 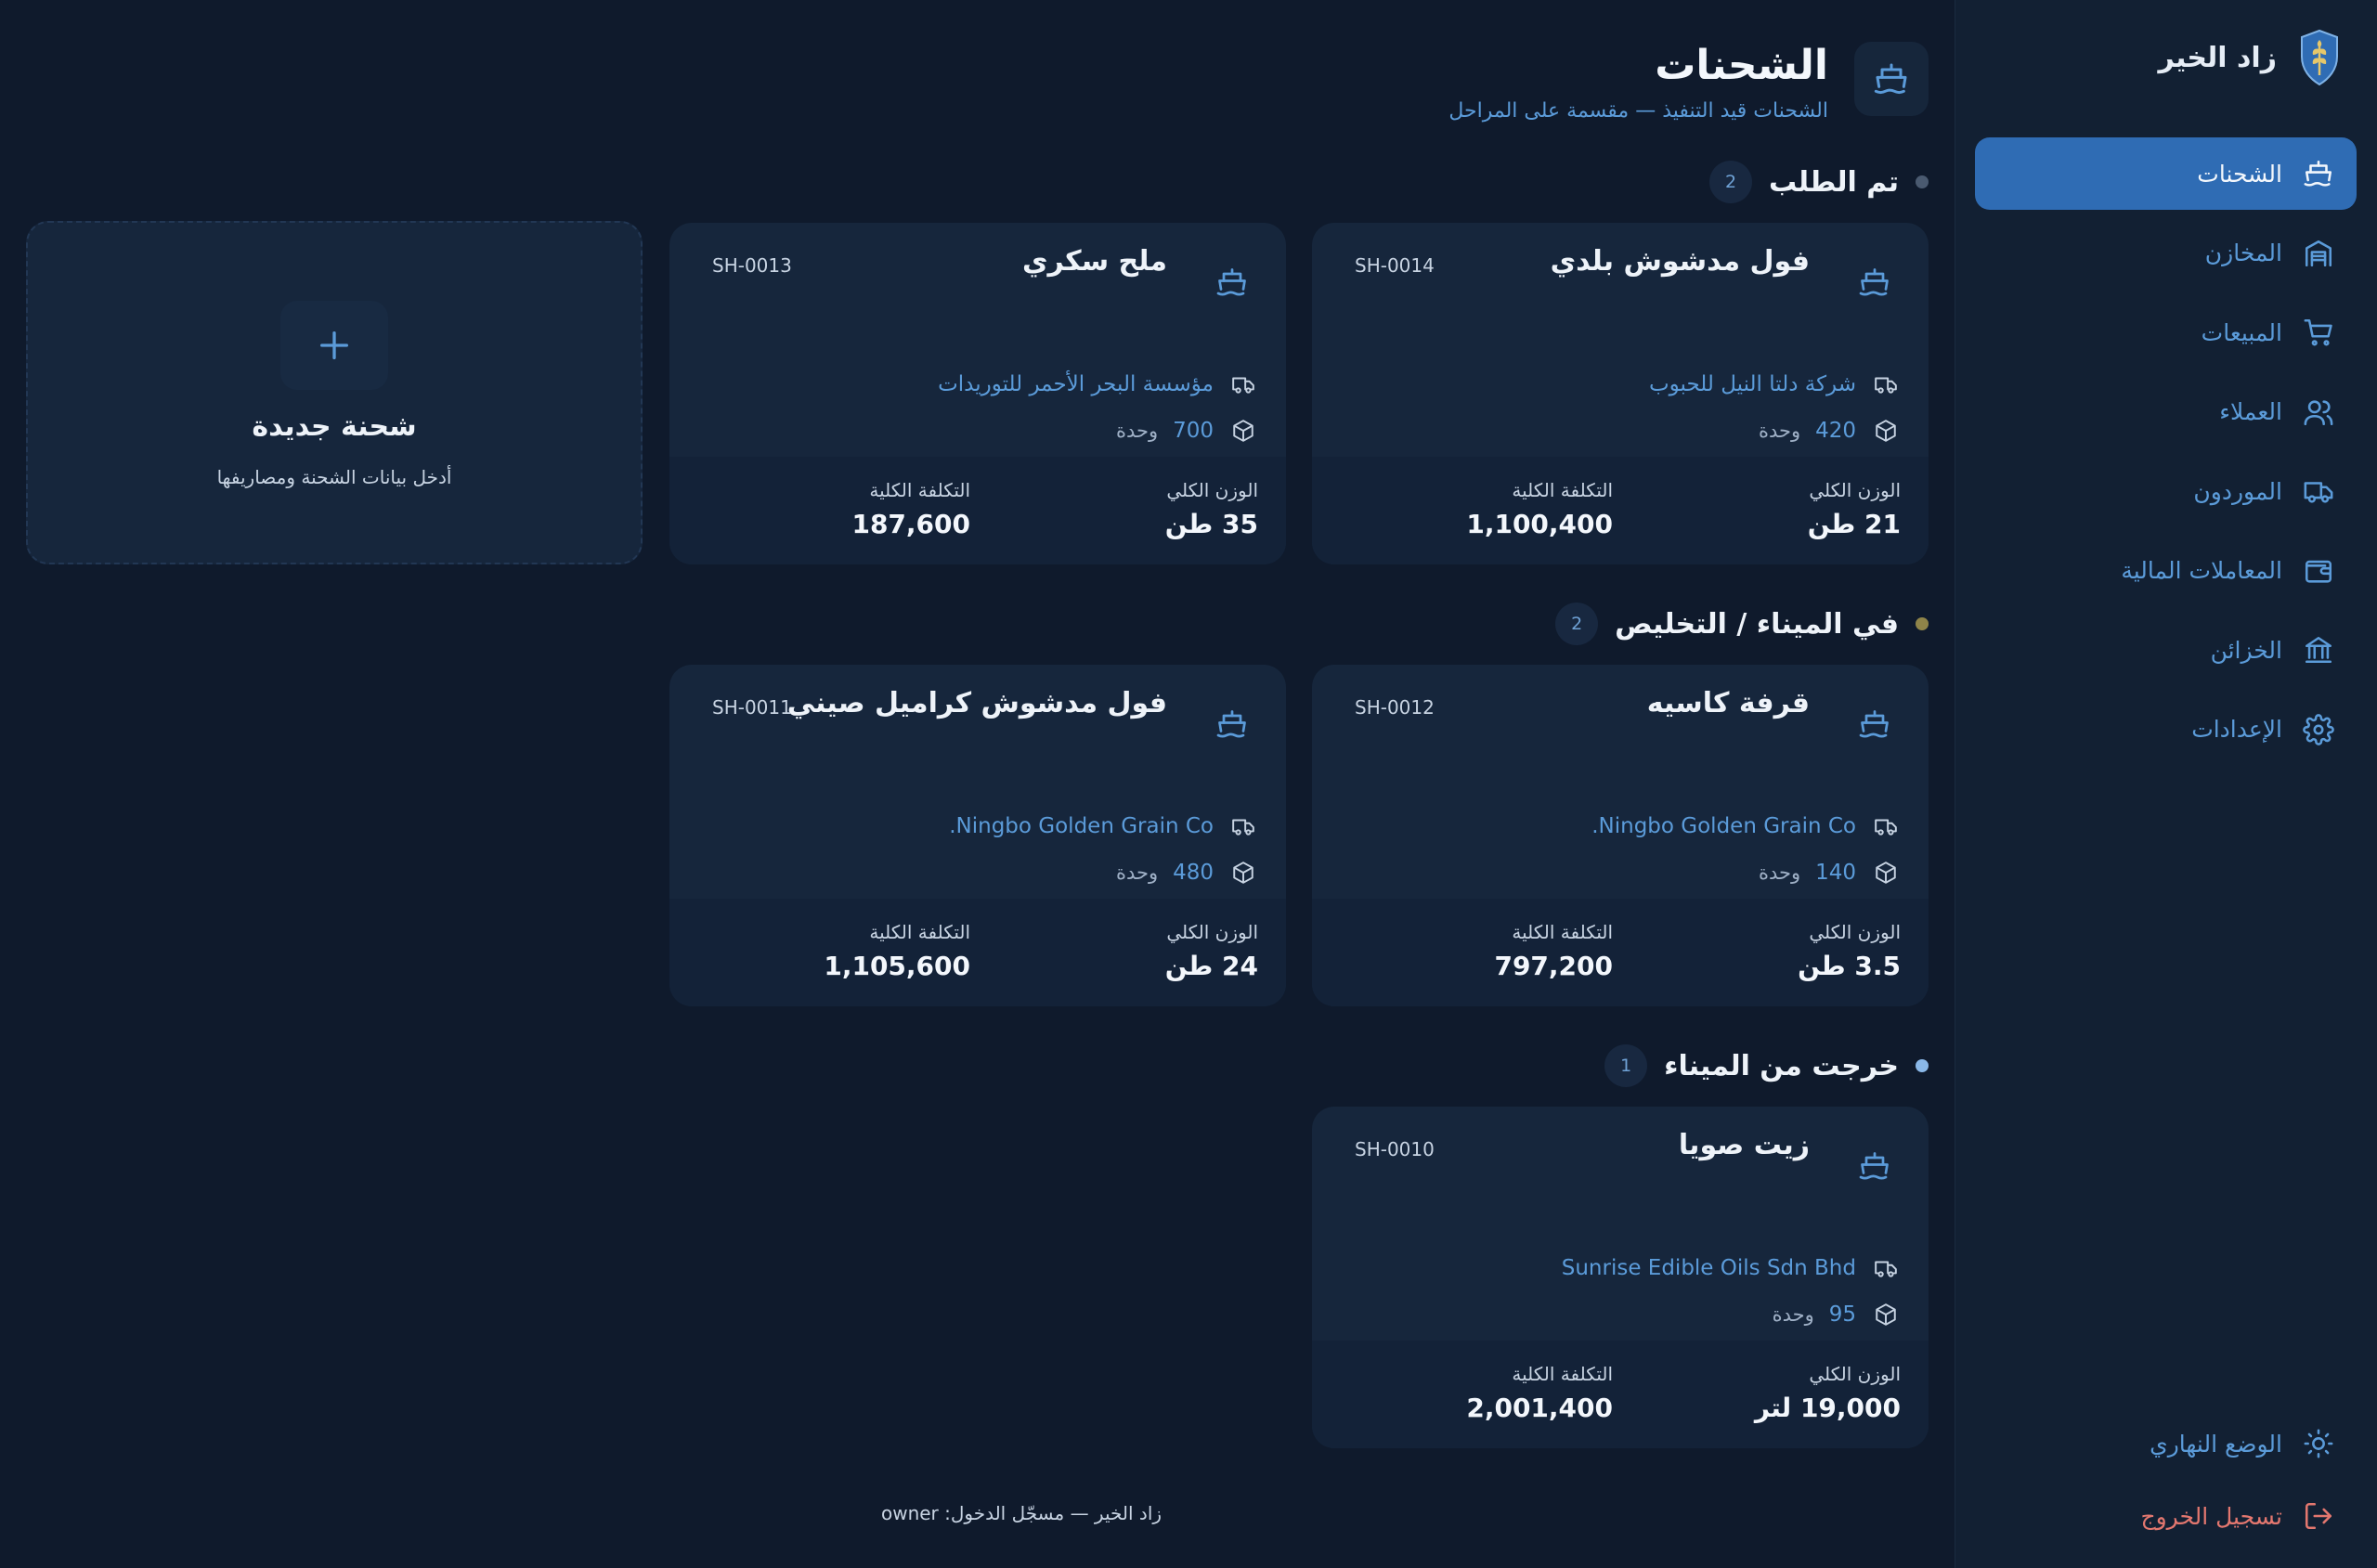 What do you see at coordinates (2166, 173) in the screenshot?
I see `sidebar-item-shipments: الشحنات` at bounding box center [2166, 173].